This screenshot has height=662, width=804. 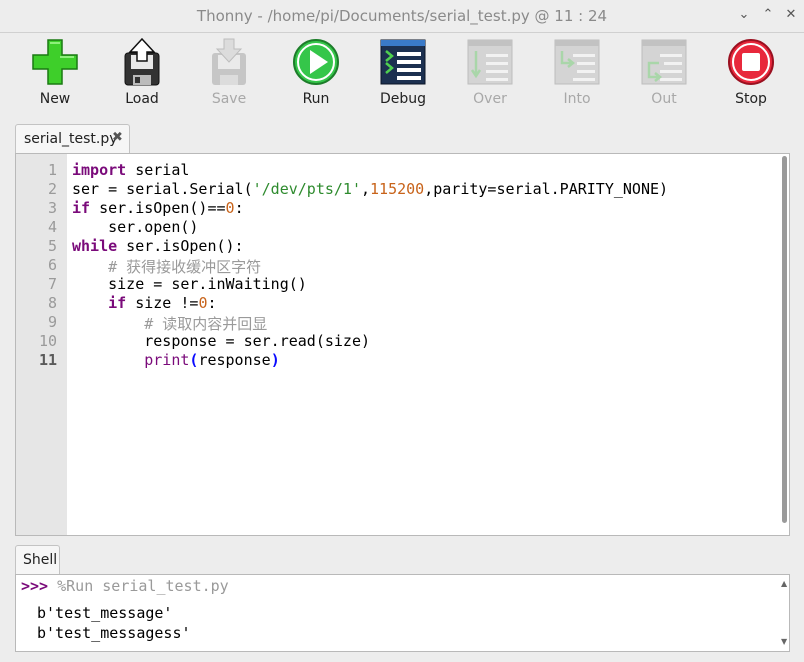 I want to click on line-number: 2, so click(x=52, y=189).